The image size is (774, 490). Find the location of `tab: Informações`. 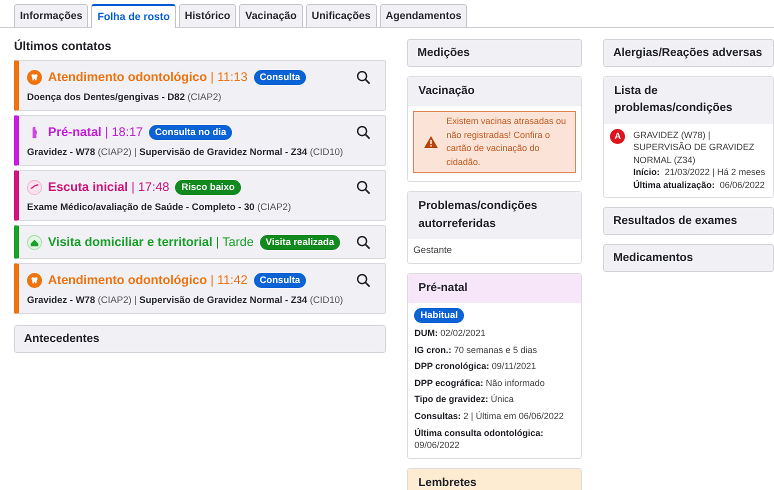

tab: Informações is located at coordinates (51, 15).